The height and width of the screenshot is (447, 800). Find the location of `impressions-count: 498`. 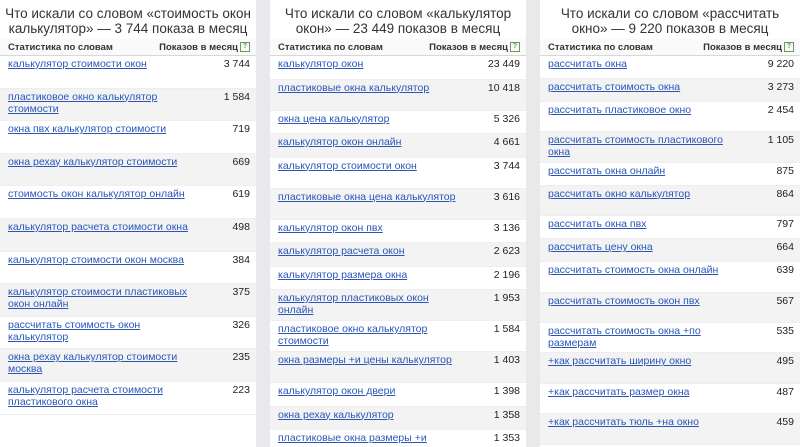

impressions-count: 498 is located at coordinates (241, 226).